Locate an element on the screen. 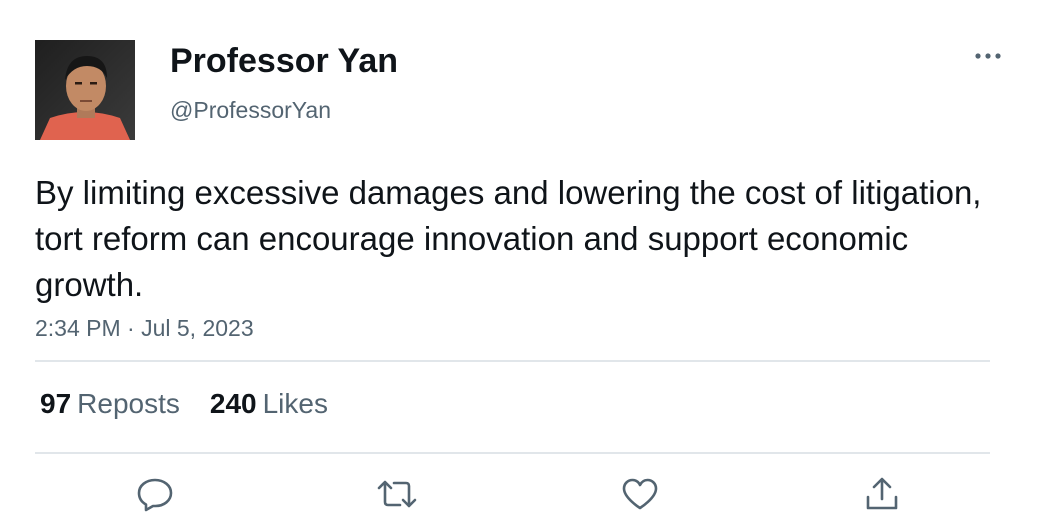 The width and height of the screenshot is (1050, 525). likes-stat: 240 Likes is located at coordinates (269, 404).